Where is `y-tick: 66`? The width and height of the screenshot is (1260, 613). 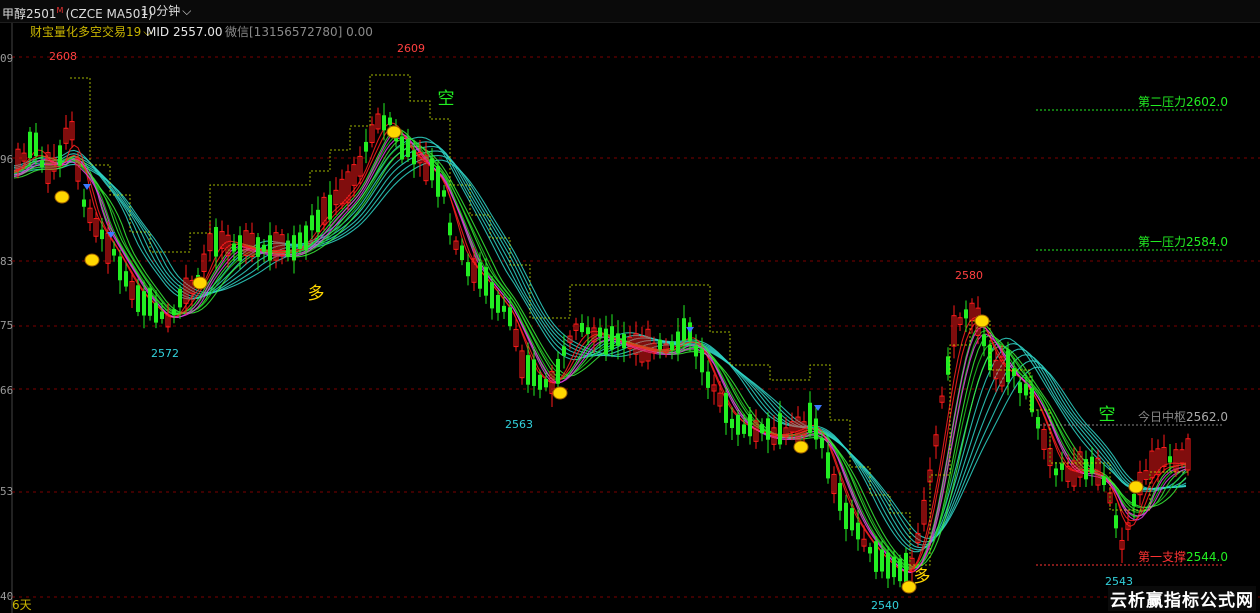
y-tick: 66 is located at coordinates (7, 390).